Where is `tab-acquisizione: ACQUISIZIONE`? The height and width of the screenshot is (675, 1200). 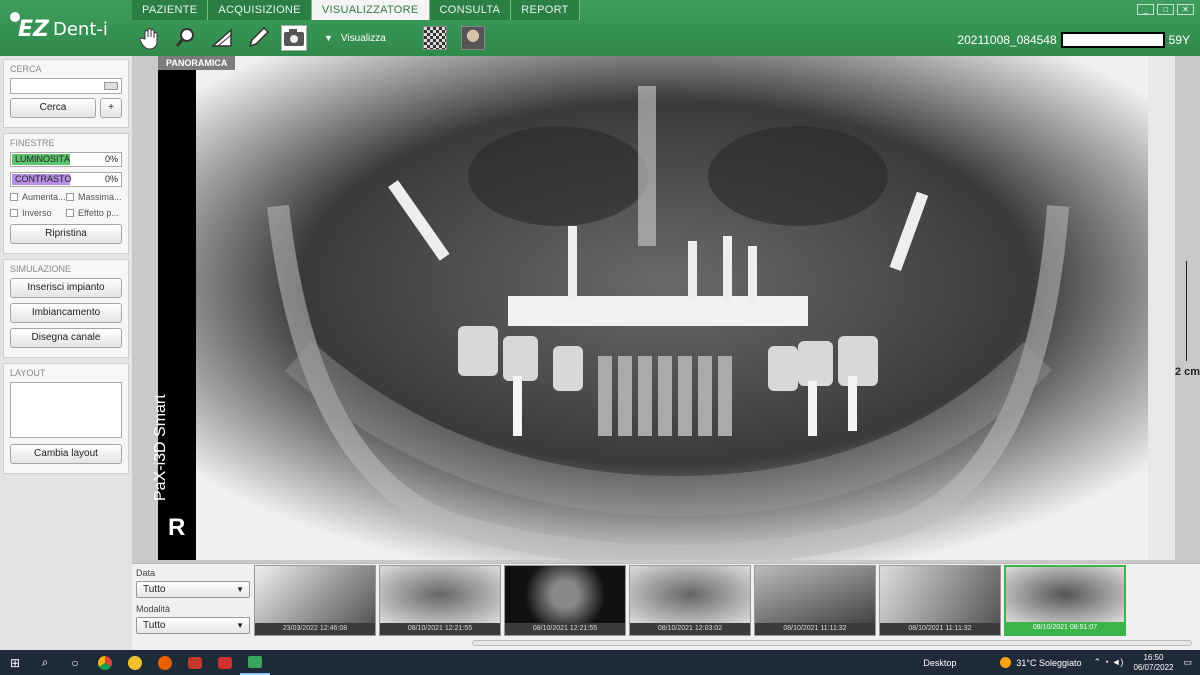 tab-acquisizione: ACQUISIZIONE is located at coordinates (260, 10).